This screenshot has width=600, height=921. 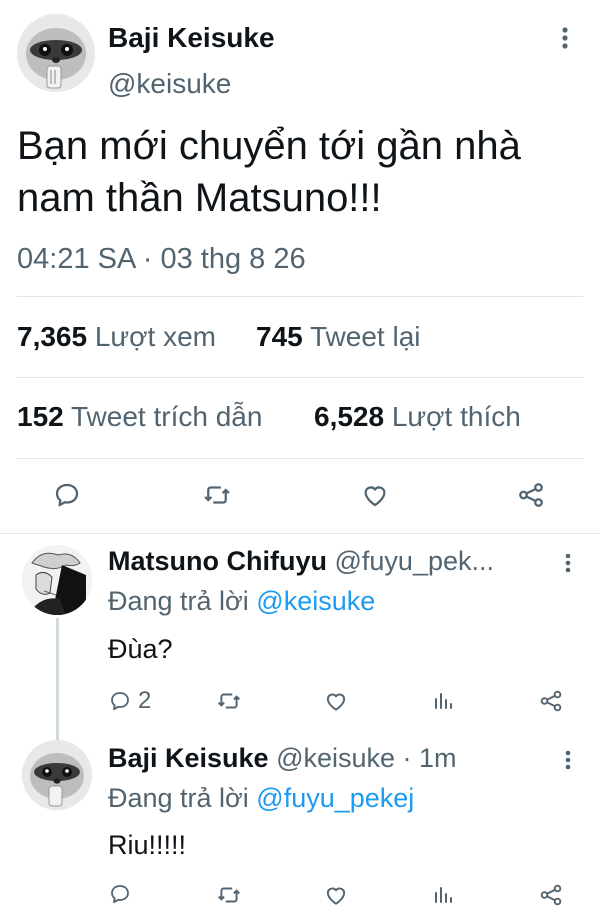 What do you see at coordinates (167, 416) in the screenshot?
I see `quotes-label: Tweet trích dẫn` at bounding box center [167, 416].